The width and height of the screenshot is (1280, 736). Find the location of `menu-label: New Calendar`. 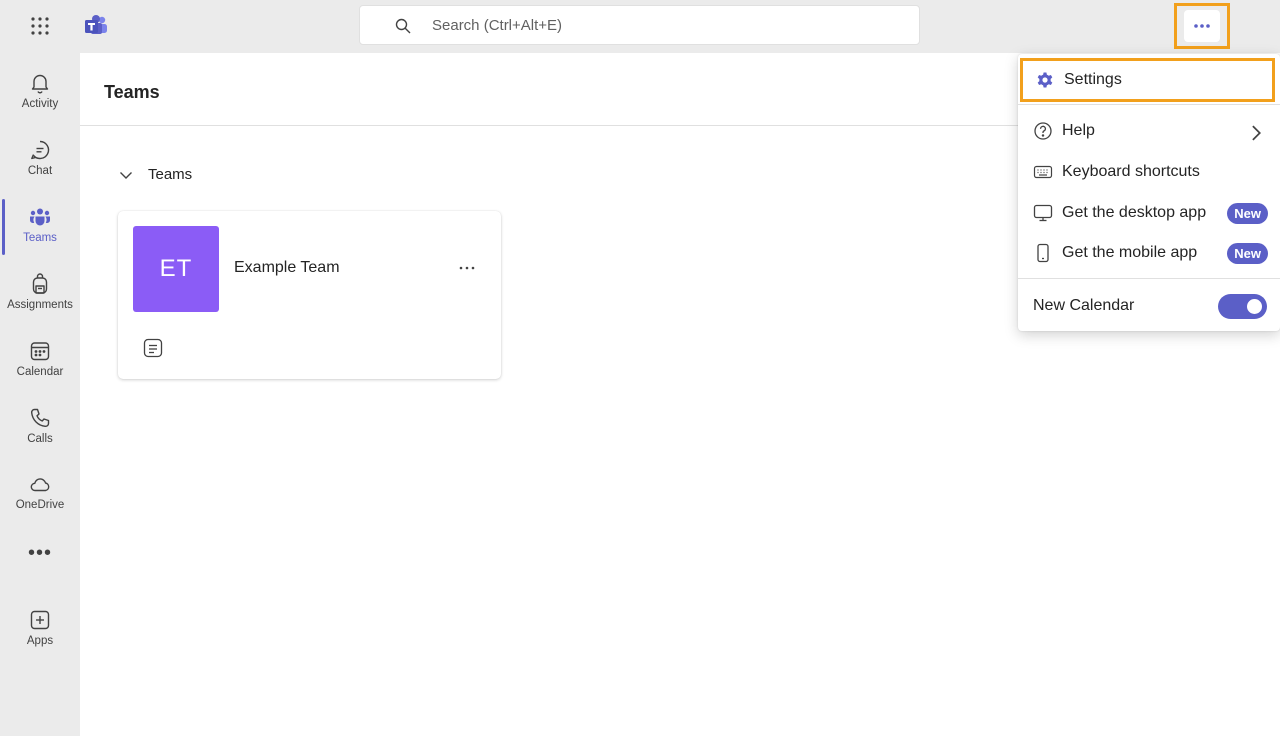

menu-label: New Calendar is located at coordinates (1084, 305).